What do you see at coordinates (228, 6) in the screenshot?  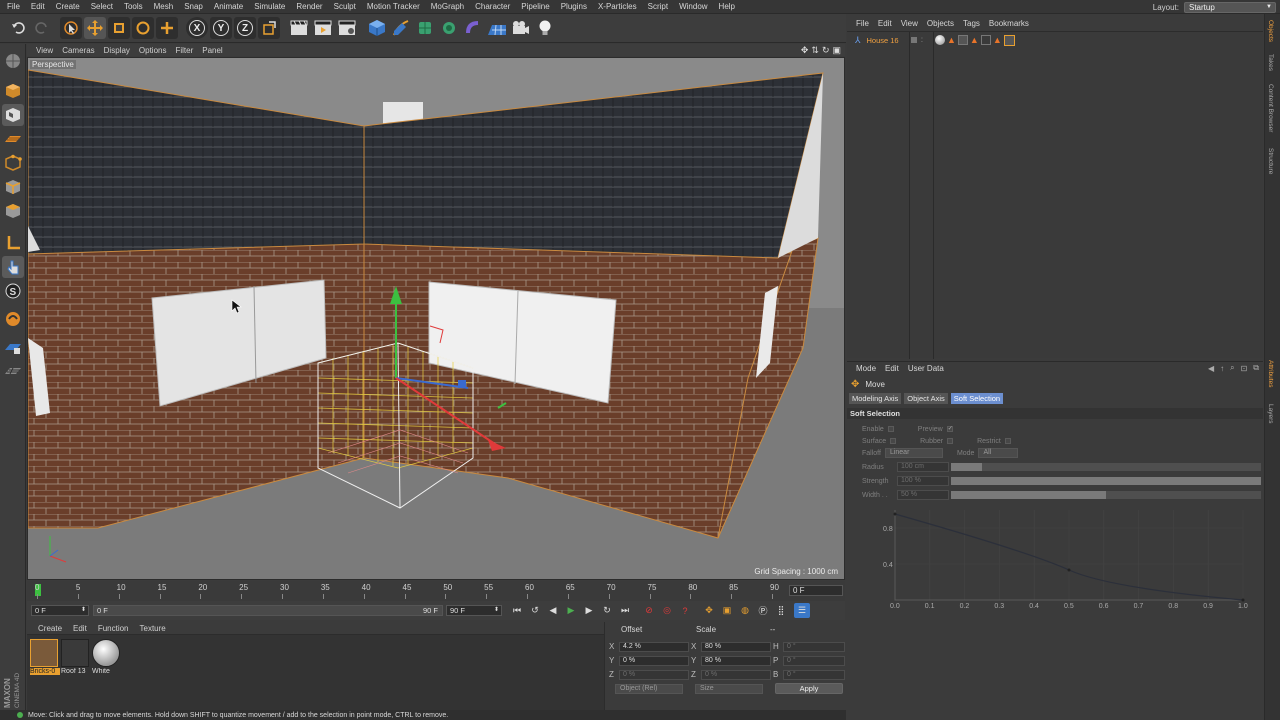 I see `menu-animate: Animate` at bounding box center [228, 6].